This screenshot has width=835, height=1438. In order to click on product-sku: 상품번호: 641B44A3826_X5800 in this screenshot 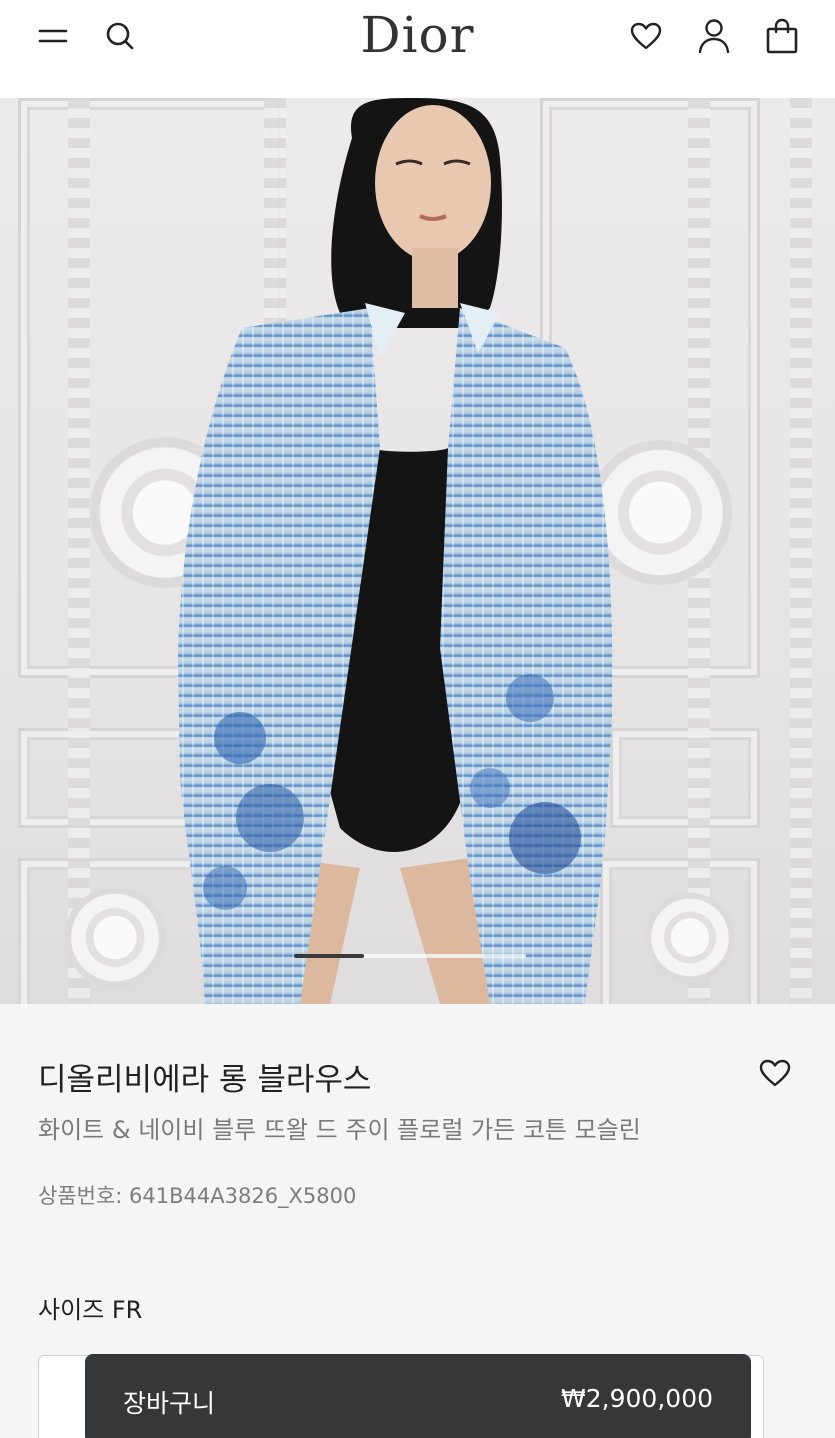, I will do `click(197, 1196)`.